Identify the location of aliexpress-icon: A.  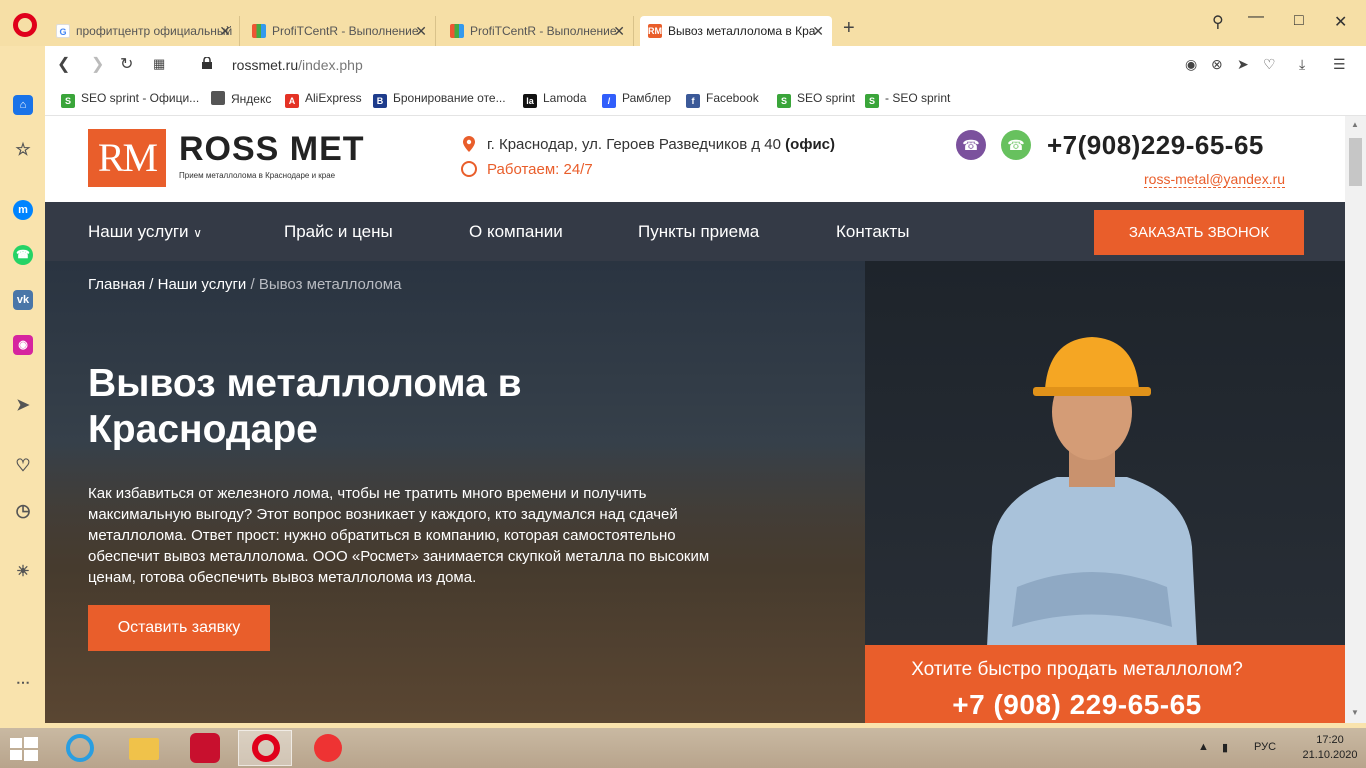
(292, 101).